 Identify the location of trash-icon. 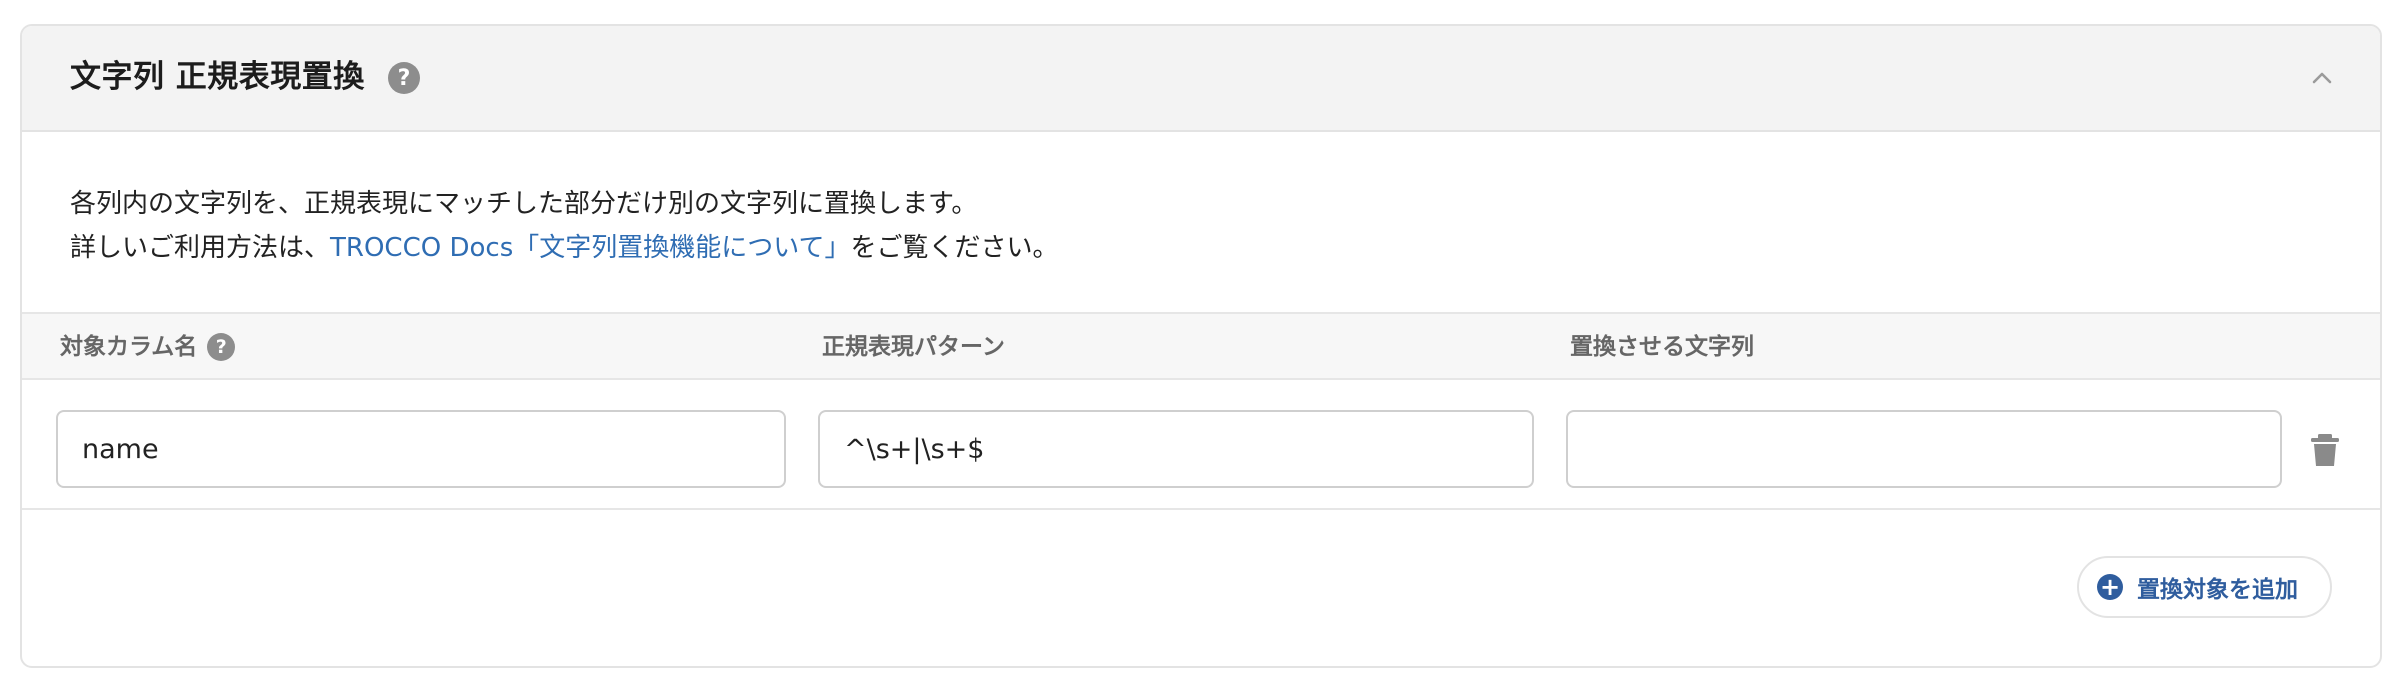
(2325, 450).